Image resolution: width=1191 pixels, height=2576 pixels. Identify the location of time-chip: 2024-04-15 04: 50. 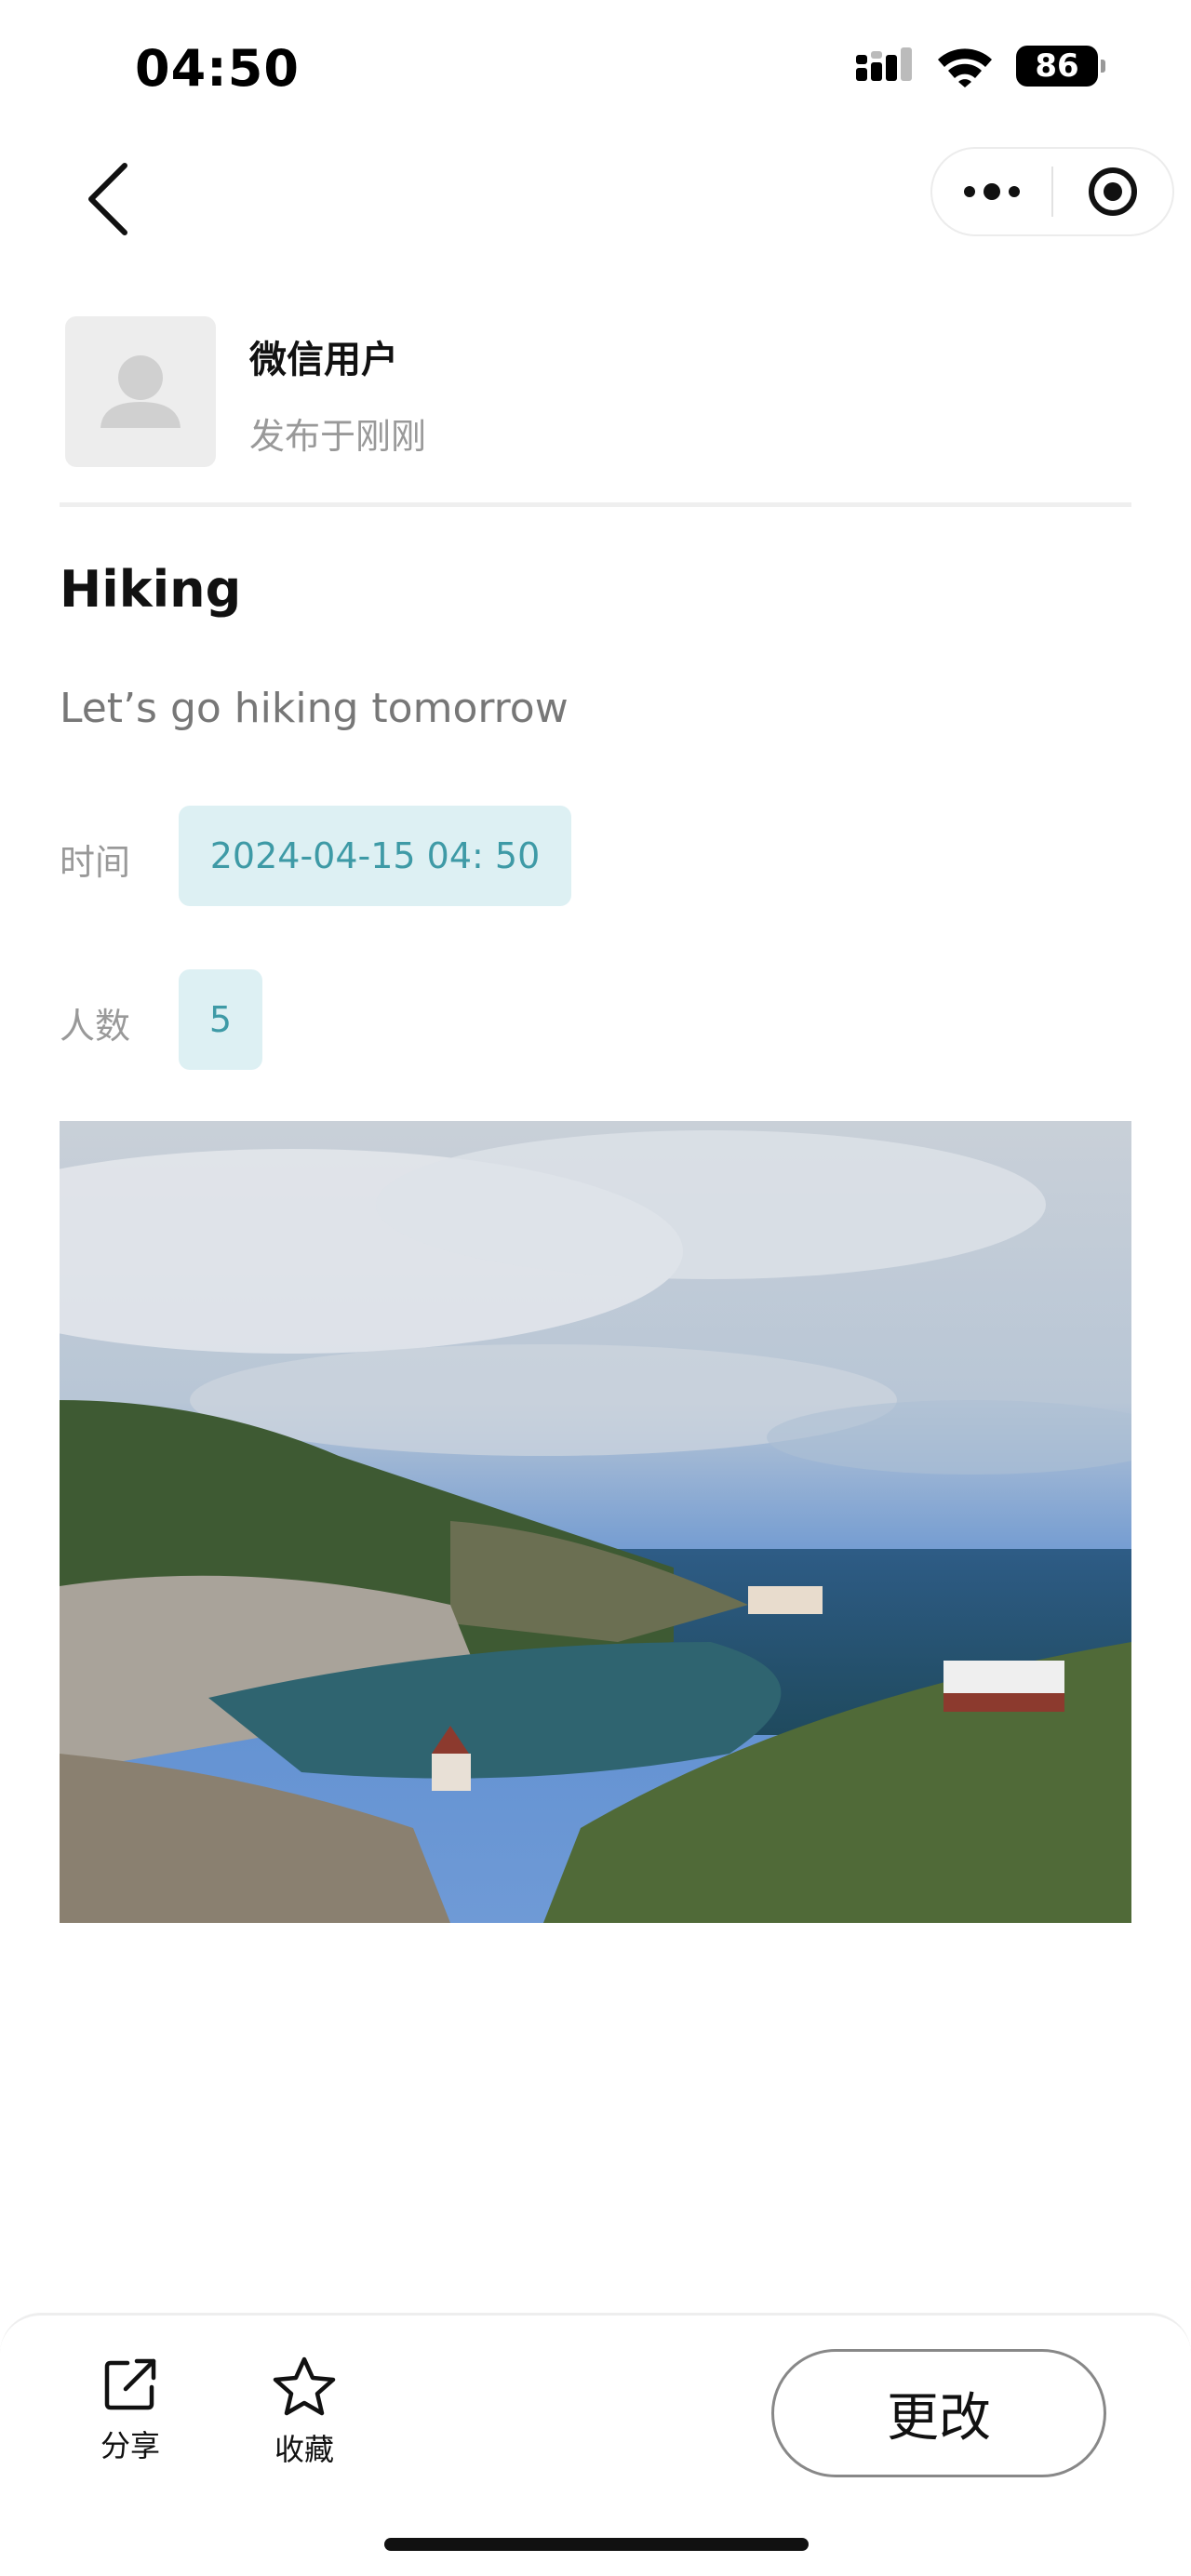
(375, 856).